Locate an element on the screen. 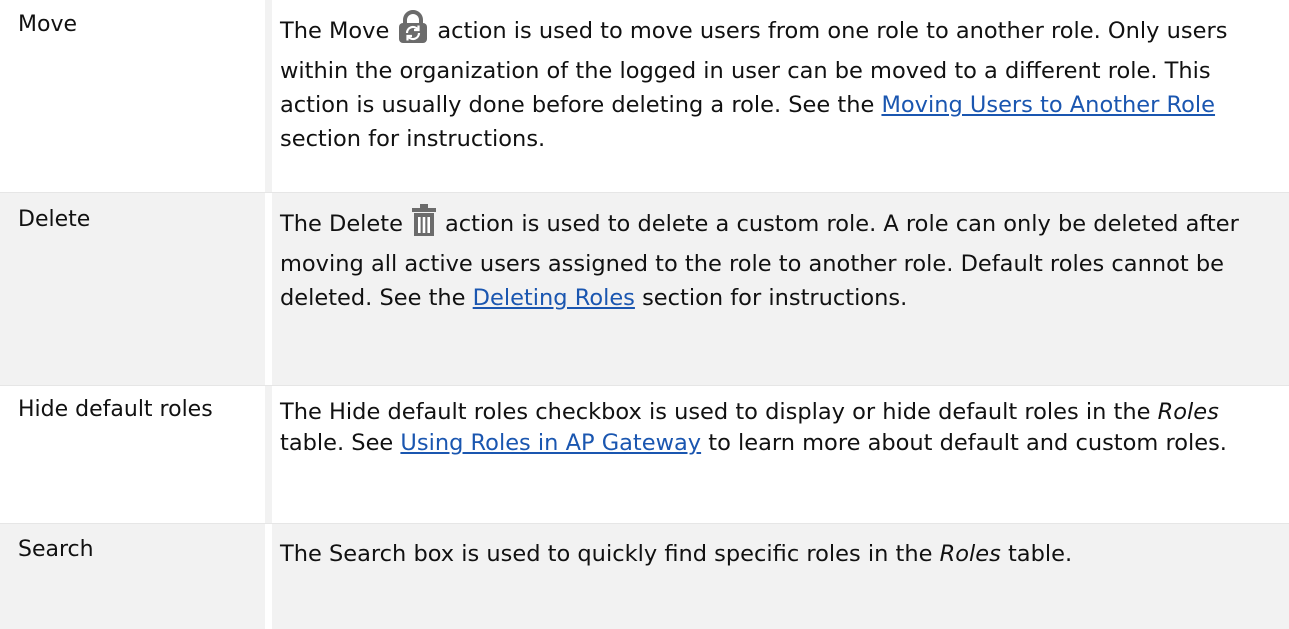 The height and width of the screenshot is (629, 1289). desc-text: table. See is located at coordinates (337, 443).